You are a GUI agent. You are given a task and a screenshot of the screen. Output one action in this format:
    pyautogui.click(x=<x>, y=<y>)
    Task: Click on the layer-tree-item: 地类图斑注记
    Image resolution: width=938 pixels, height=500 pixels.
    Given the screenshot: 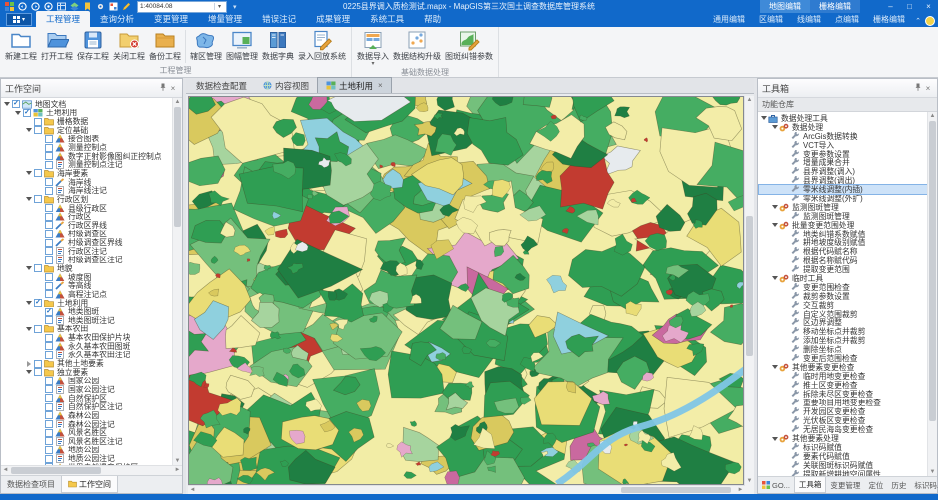 What is the action you would take?
    pyautogui.click(x=87, y=320)
    